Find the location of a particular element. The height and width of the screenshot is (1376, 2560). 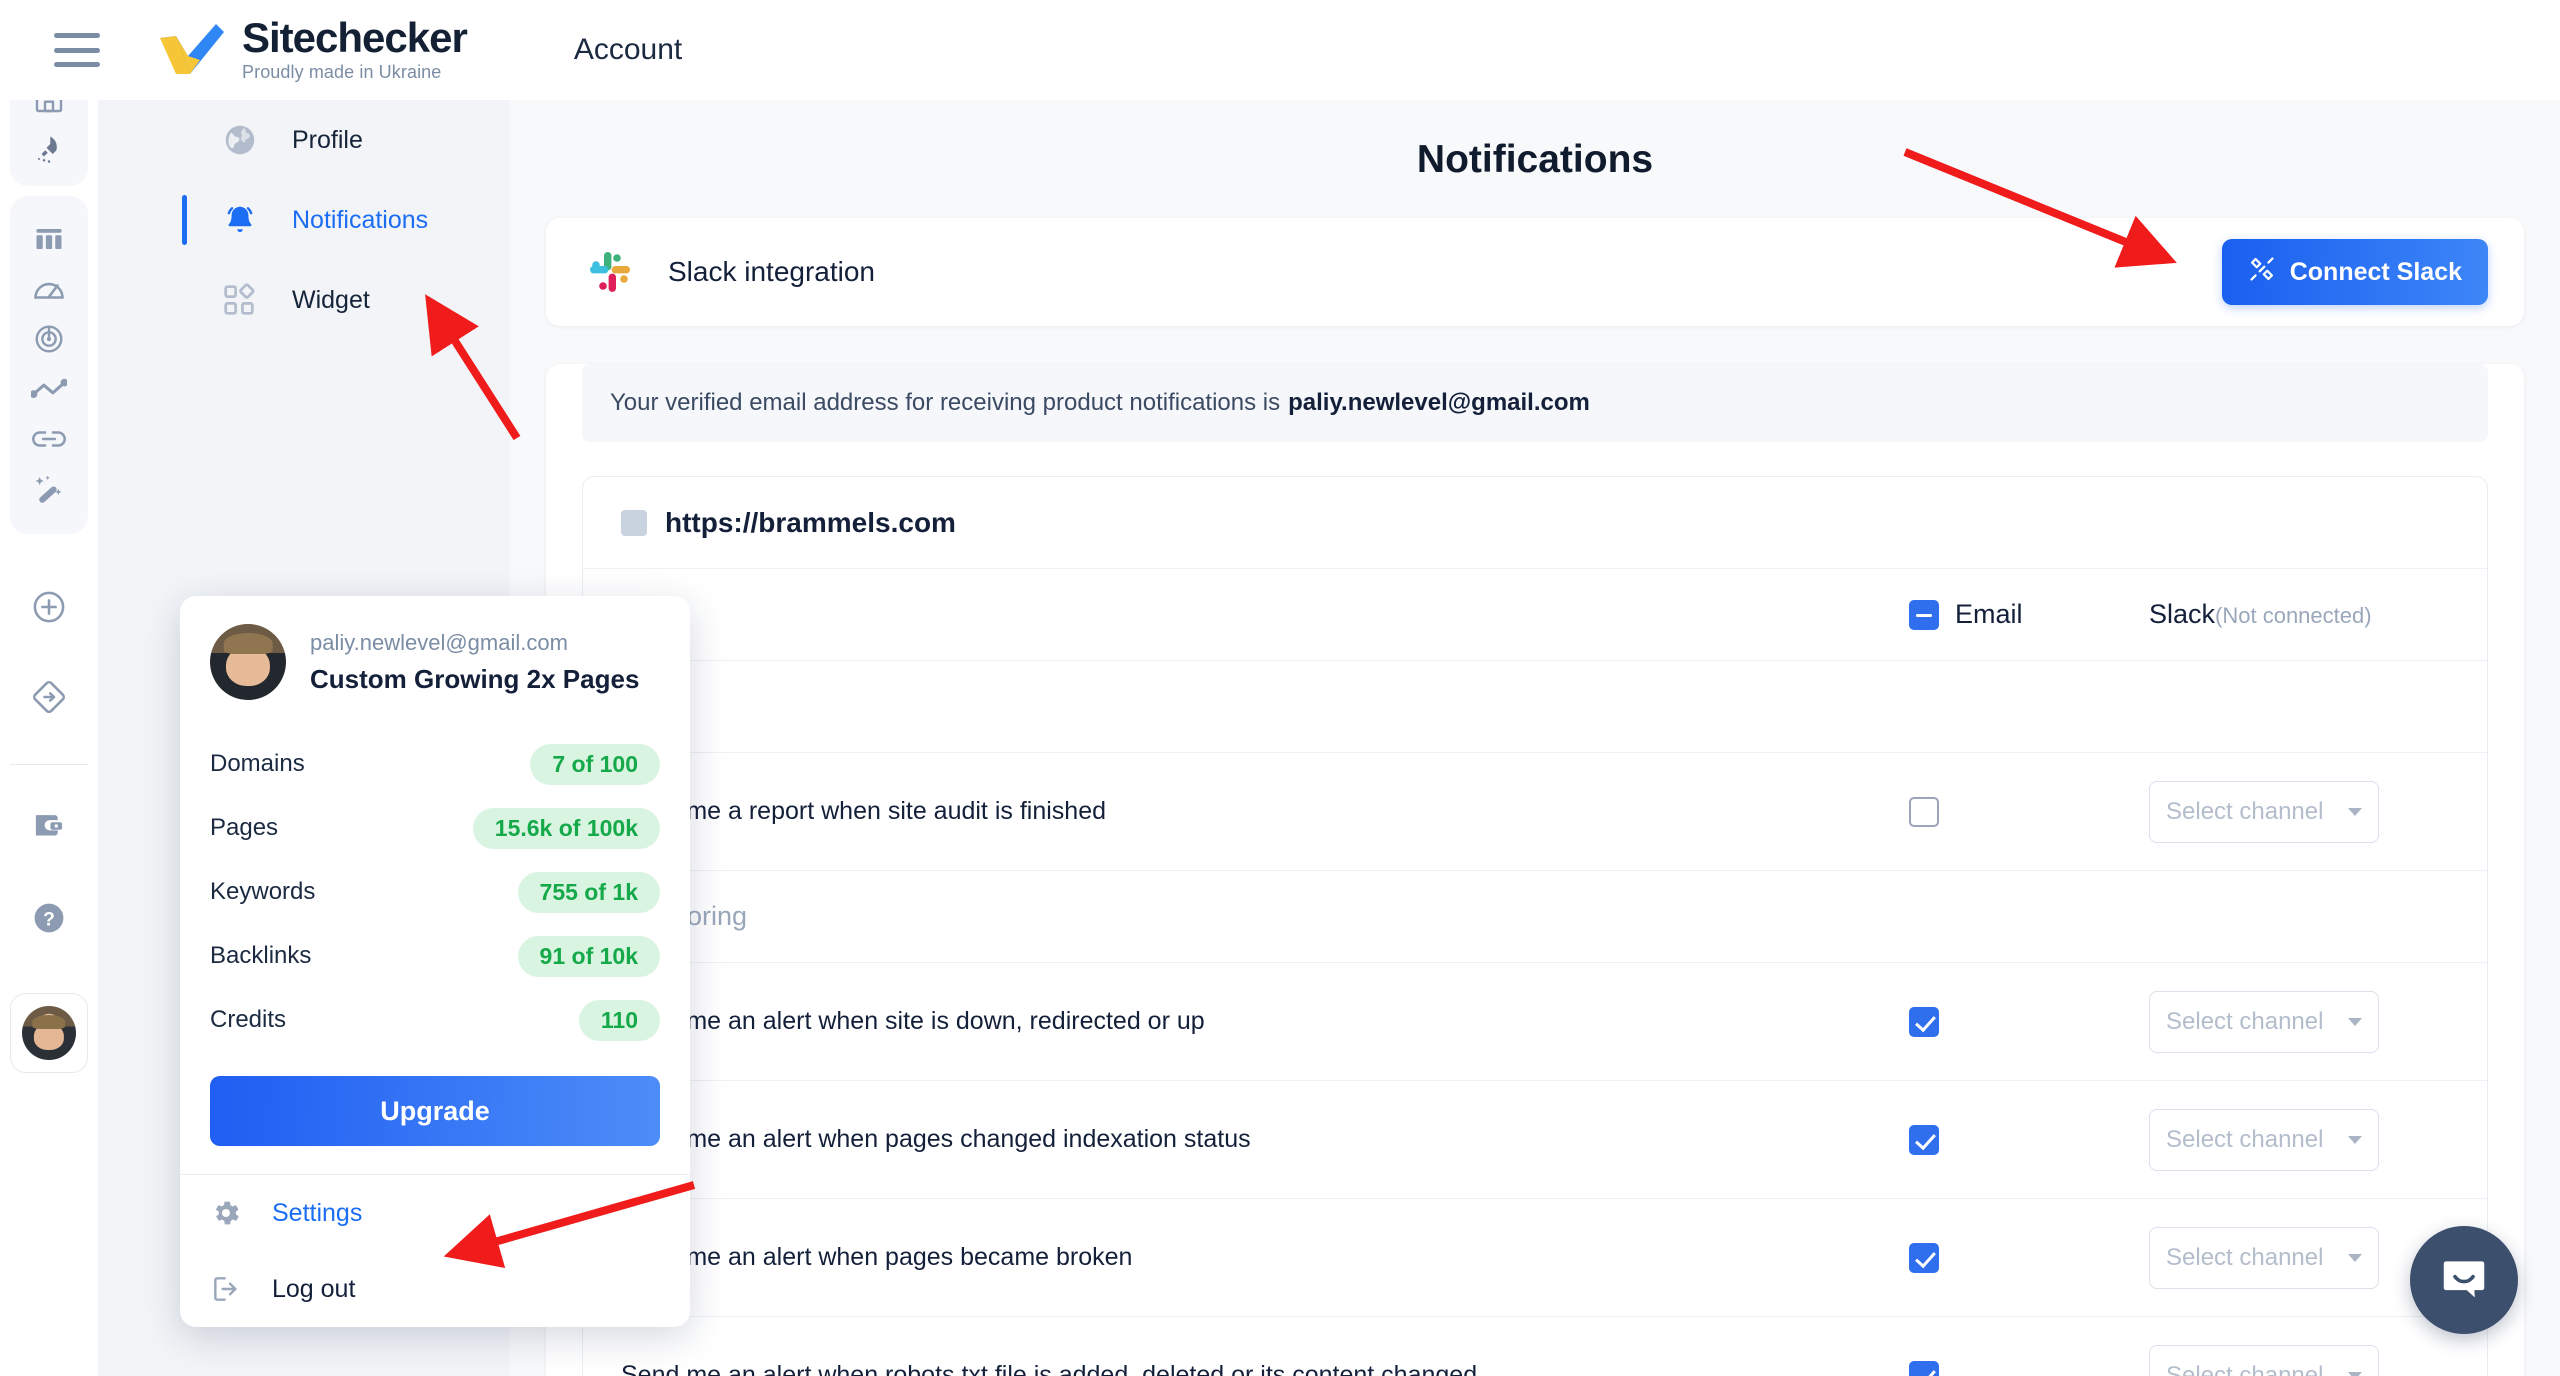

usage-label: Domains is located at coordinates (257, 763).